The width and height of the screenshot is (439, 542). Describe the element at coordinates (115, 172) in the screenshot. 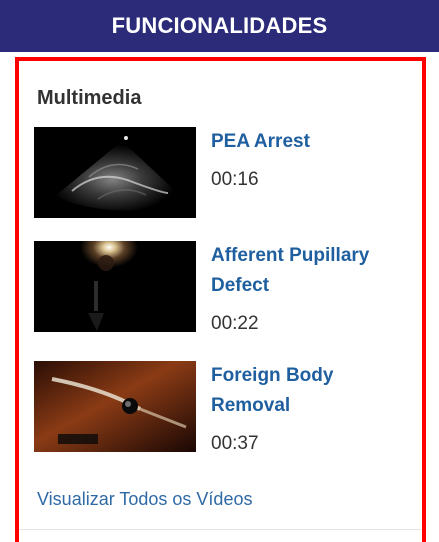

I see `ultrasound-thumbnail` at that location.